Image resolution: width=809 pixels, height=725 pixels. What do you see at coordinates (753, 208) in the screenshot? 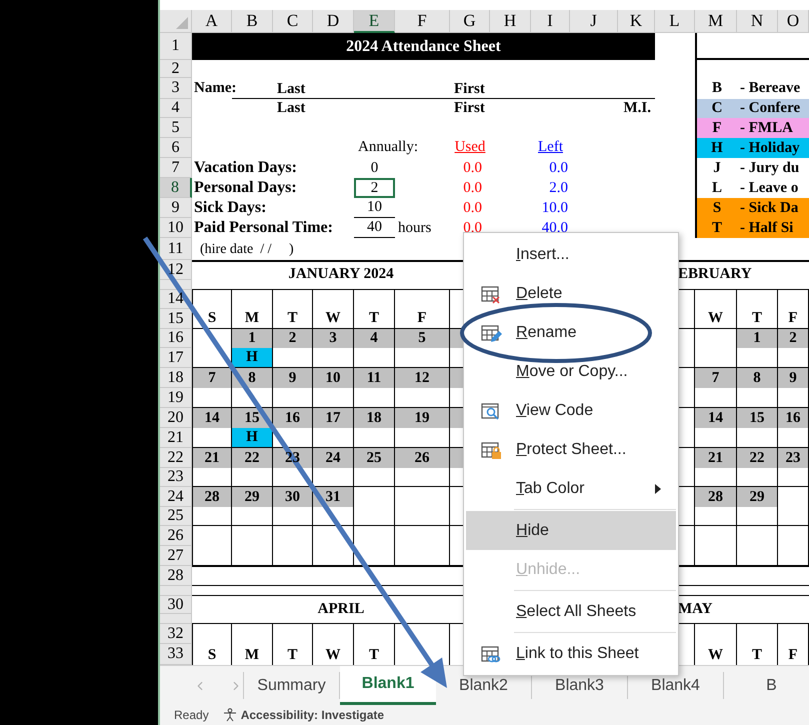
I see `legend-entry: S - Sick Da` at bounding box center [753, 208].